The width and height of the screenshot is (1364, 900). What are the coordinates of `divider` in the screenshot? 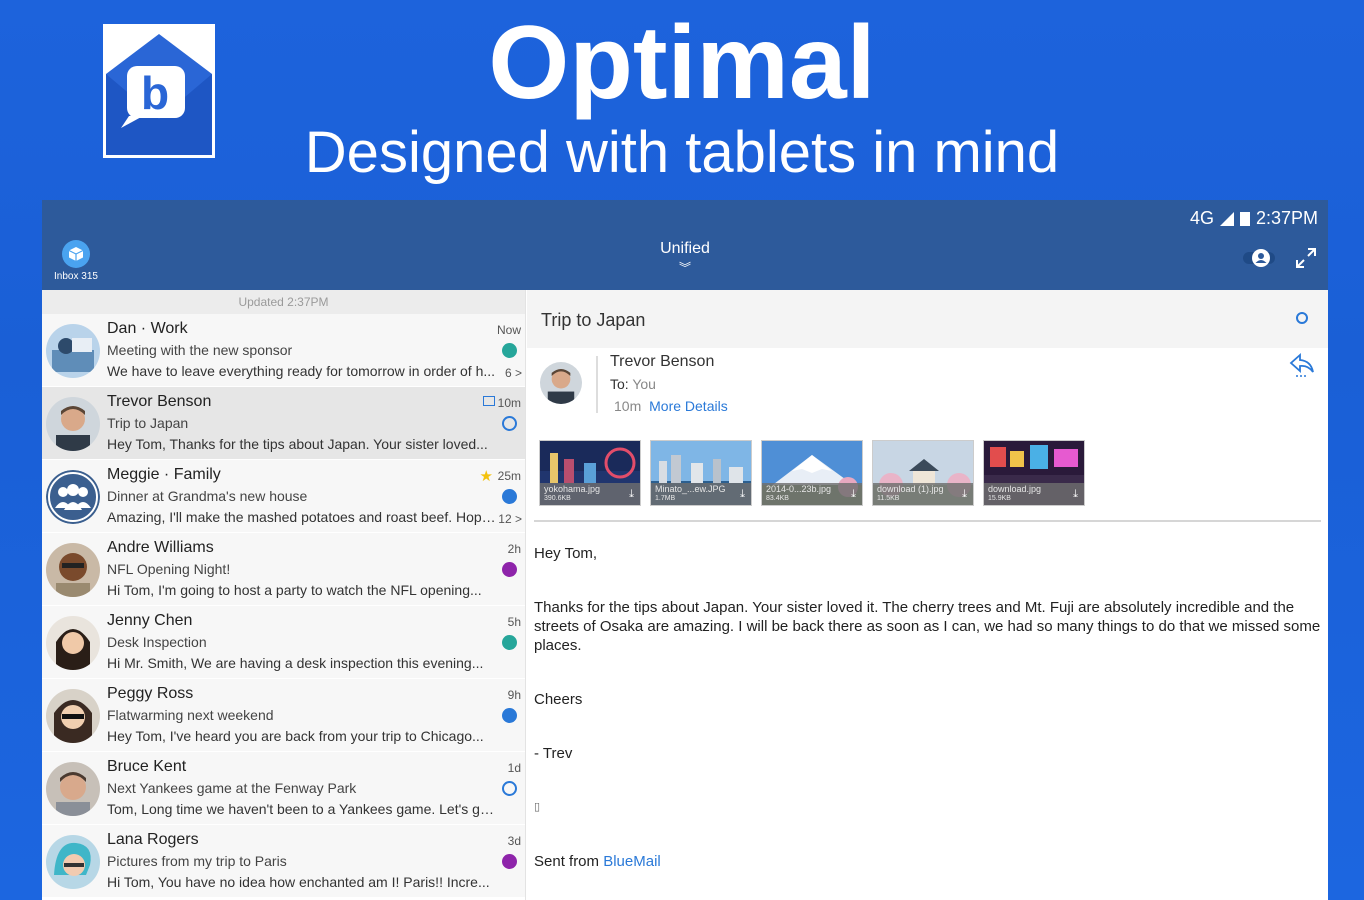 It's located at (597, 384).